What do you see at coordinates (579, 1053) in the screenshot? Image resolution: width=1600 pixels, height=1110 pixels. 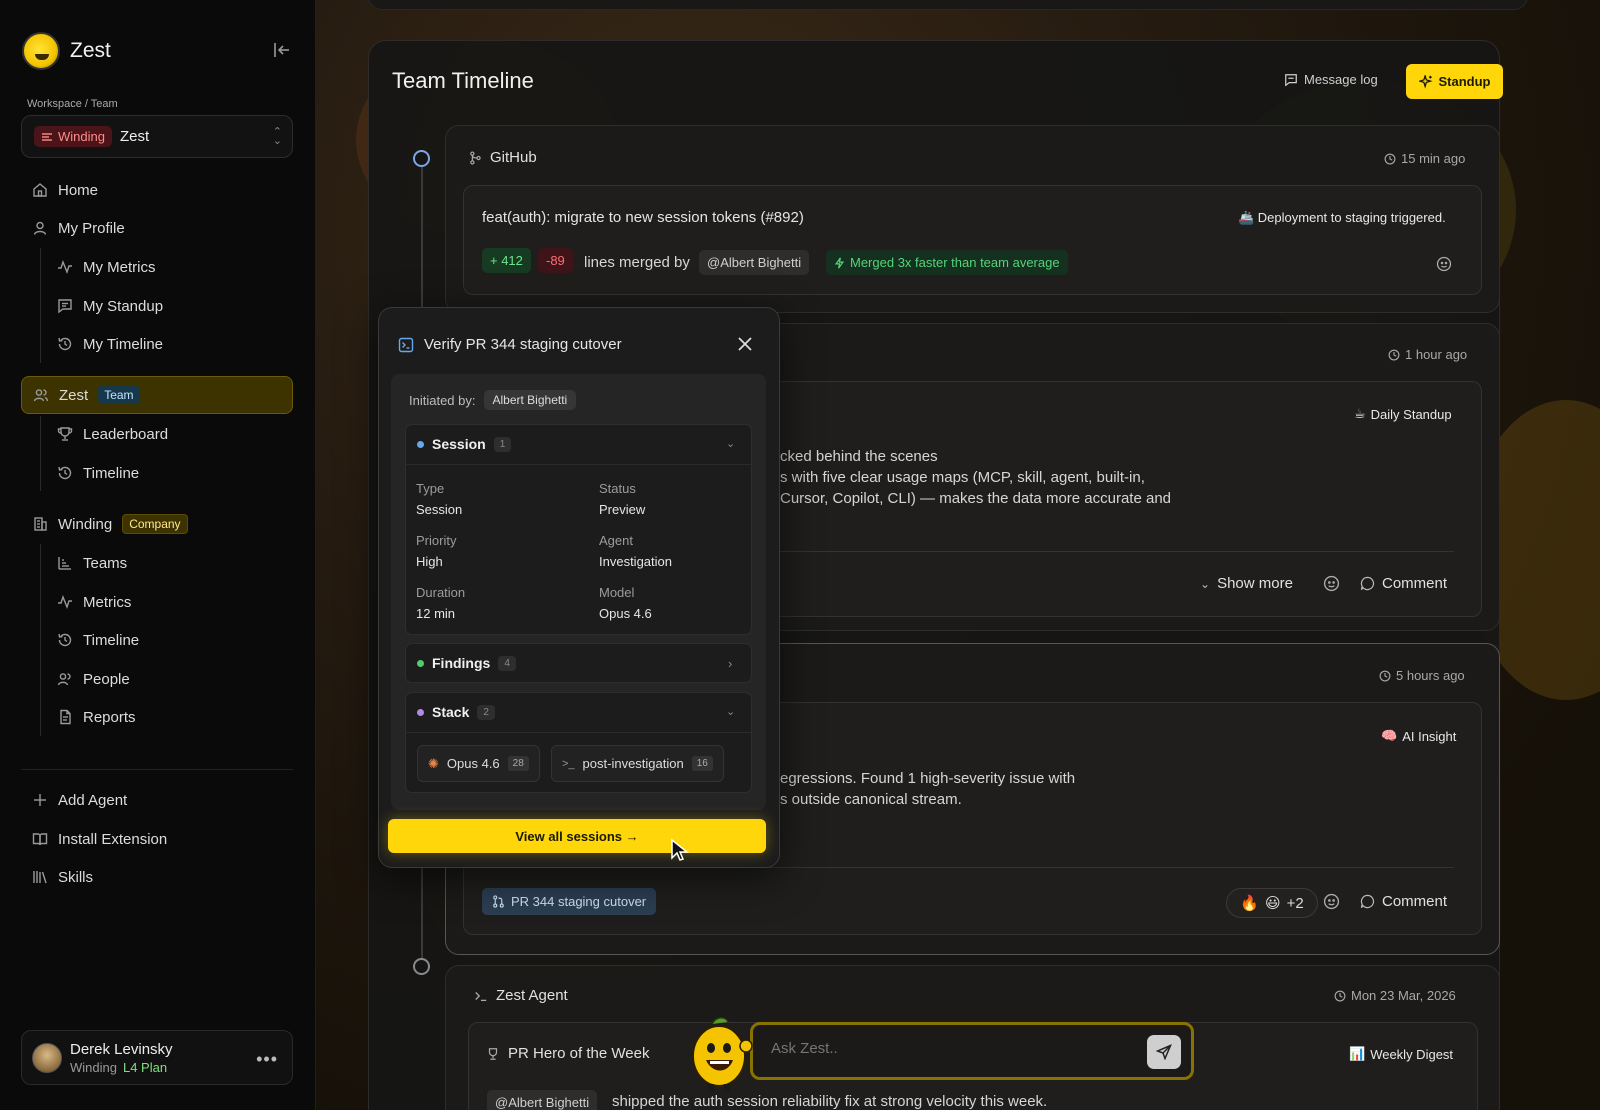 I see `digest-title-label: PR Hero of the Week` at bounding box center [579, 1053].